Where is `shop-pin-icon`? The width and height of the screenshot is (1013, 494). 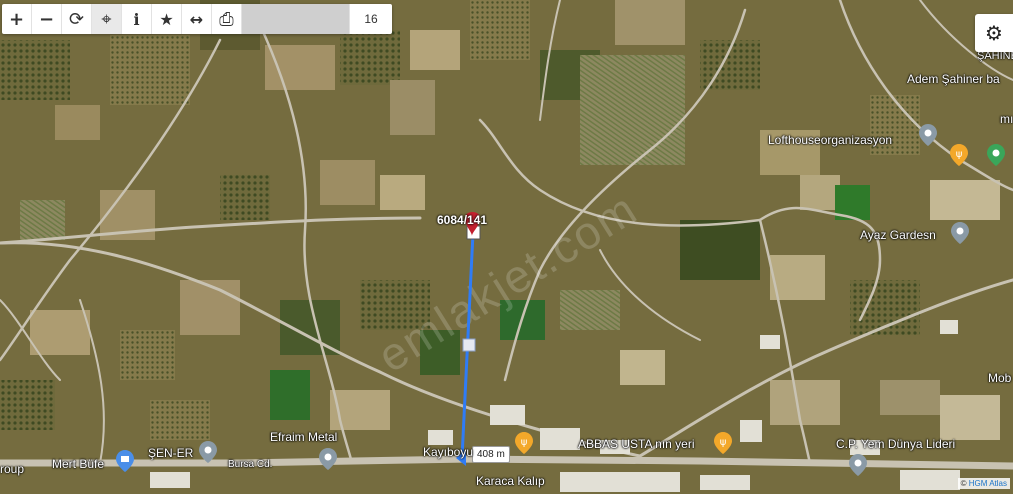
shop-pin-icon is located at coordinates (125, 461).